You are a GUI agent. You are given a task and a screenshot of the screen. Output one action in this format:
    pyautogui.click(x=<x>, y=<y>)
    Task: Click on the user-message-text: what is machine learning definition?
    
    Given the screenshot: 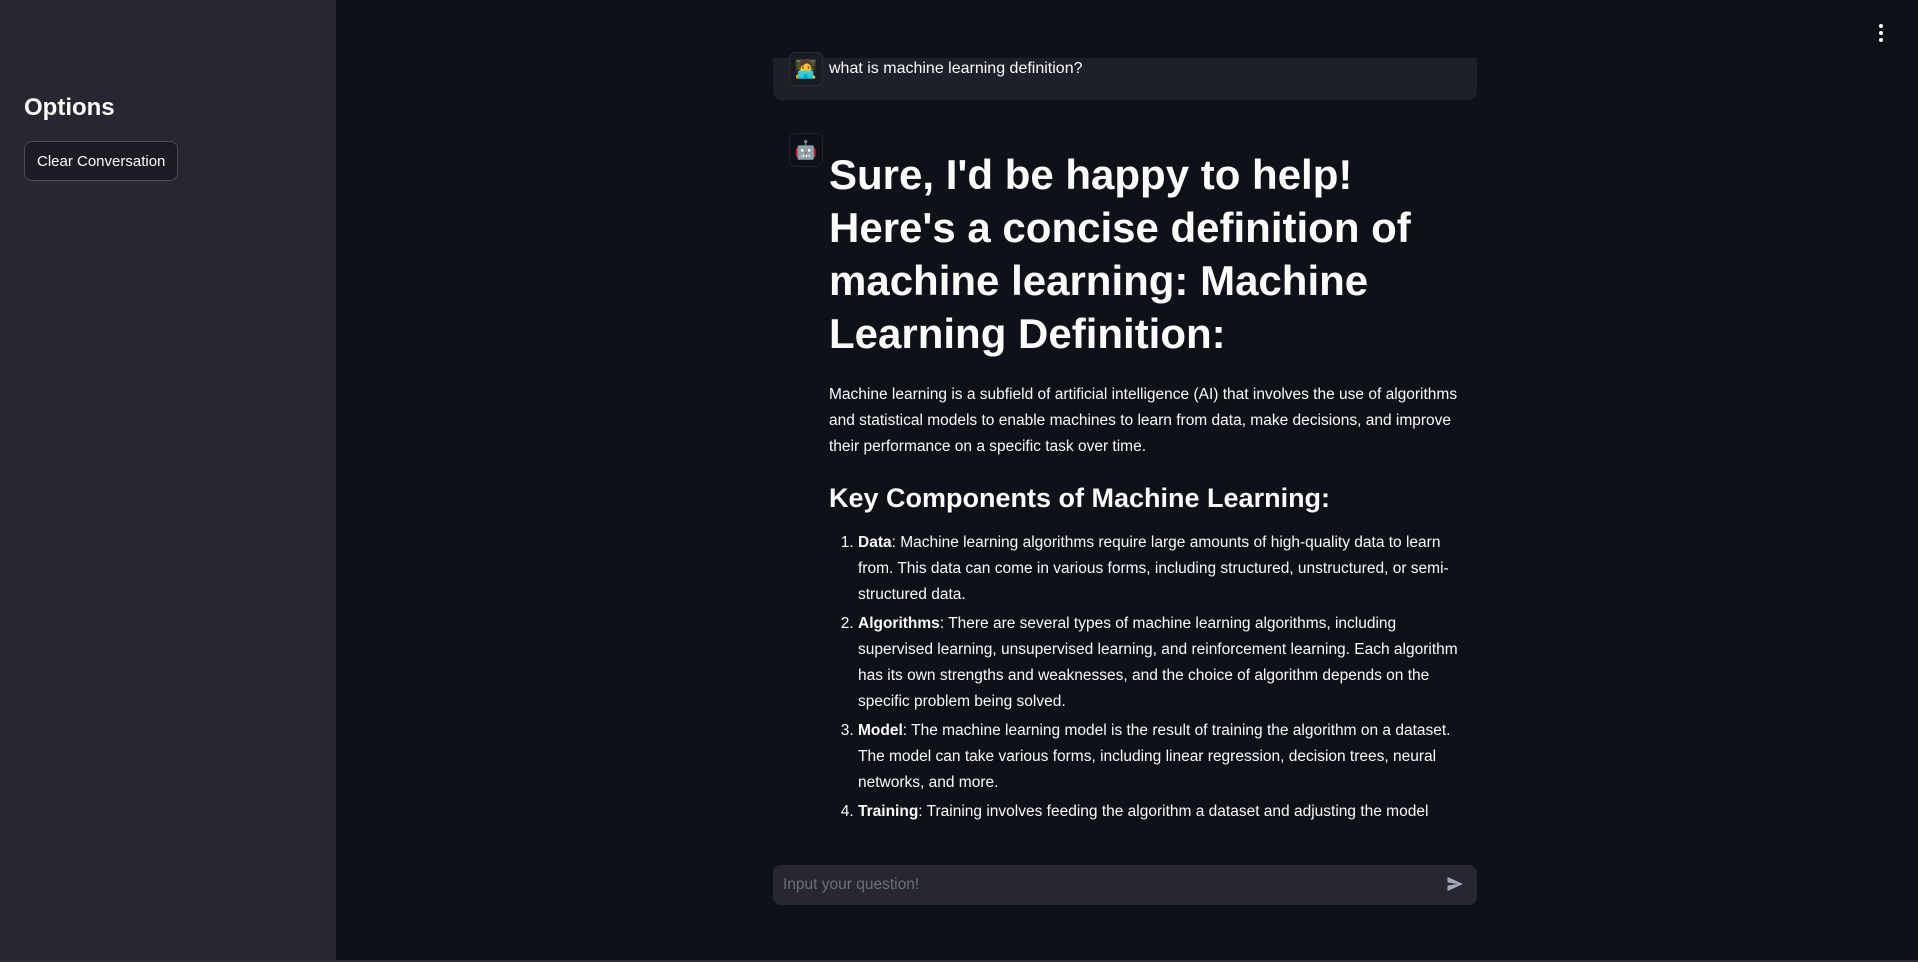 What is the action you would take?
    pyautogui.click(x=956, y=68)
    